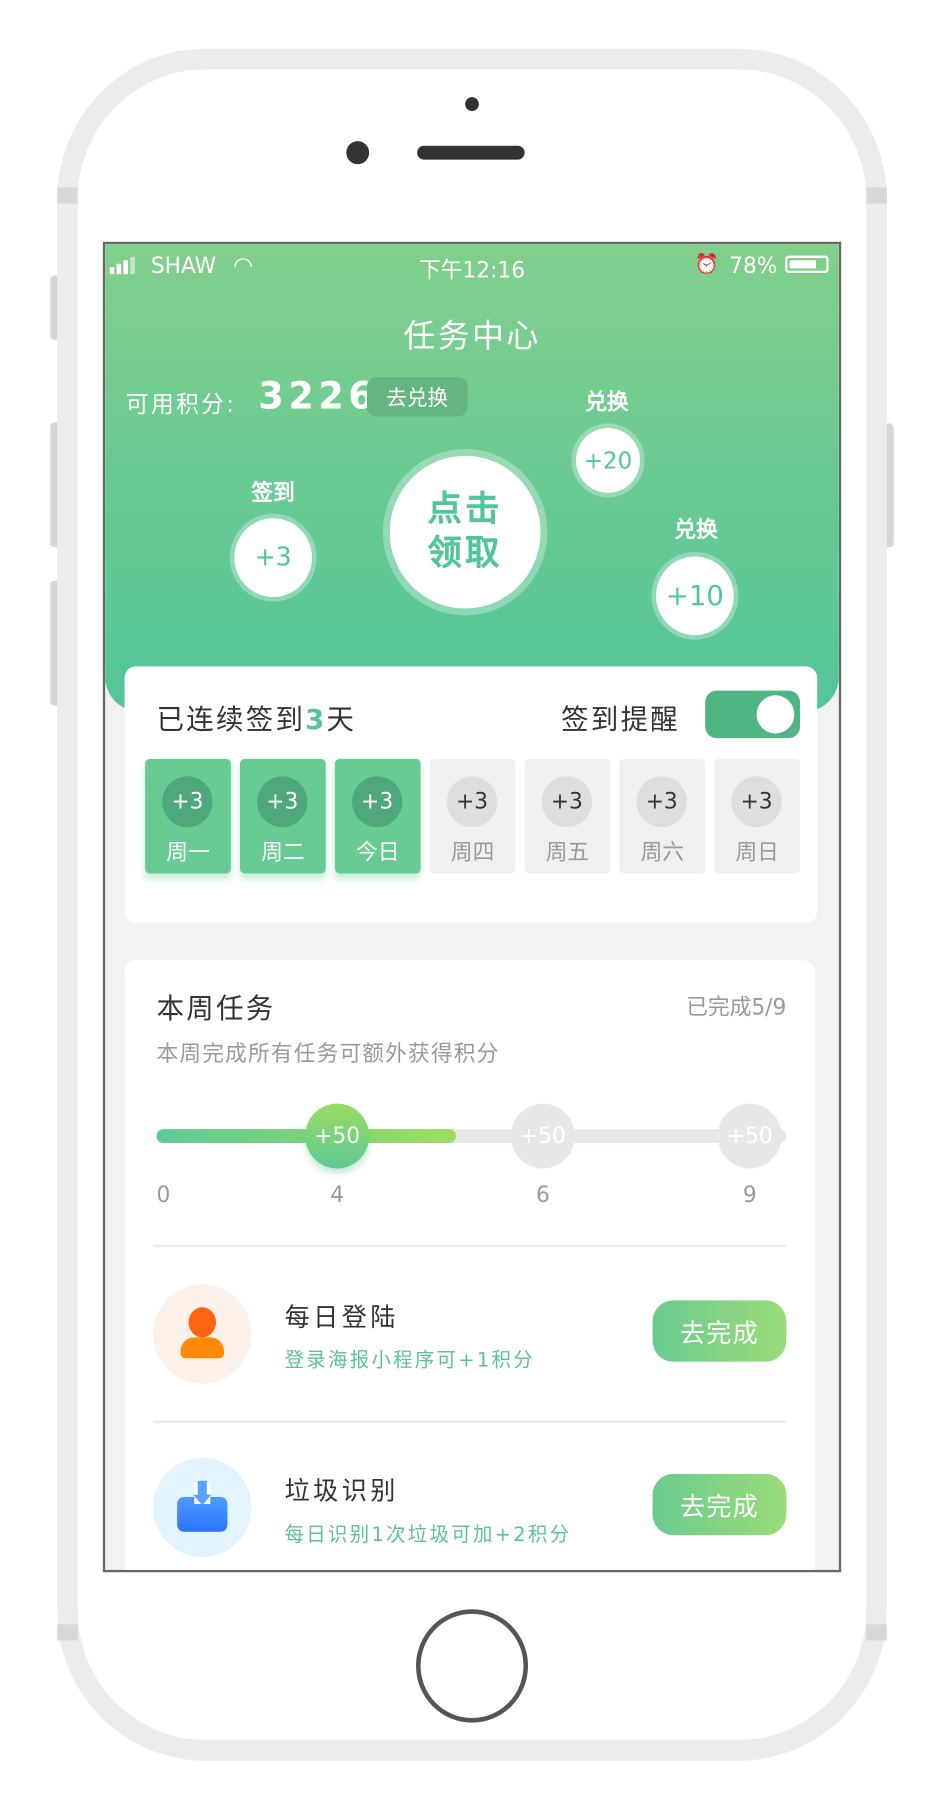 Image resolution: width=944 pixels, height=1814 pixels. Describe the element at coordinates (472, 104) in the screenshot. I see `sensor-dot` at that location.